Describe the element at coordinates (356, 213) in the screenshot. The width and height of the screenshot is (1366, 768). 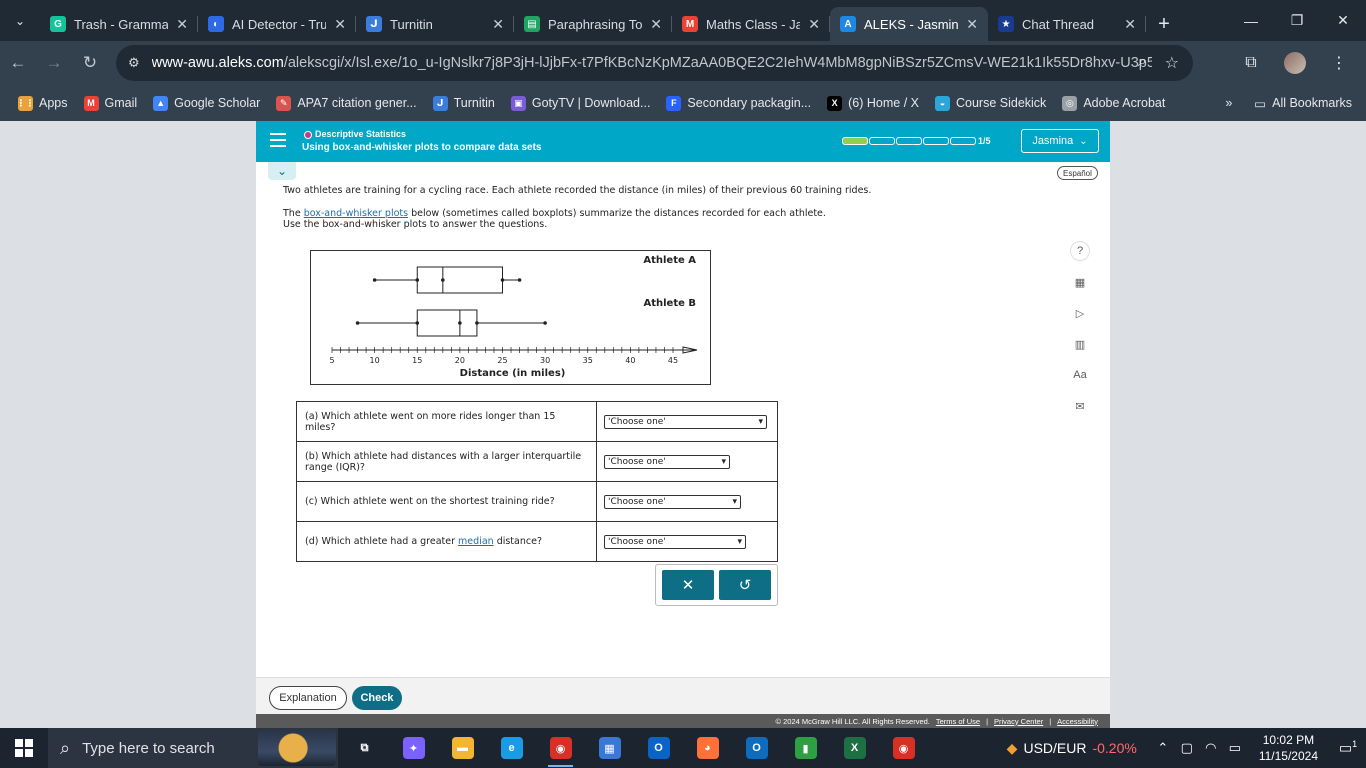
I see `boxplot-definition-link: box-and-whisker plots` at that location.